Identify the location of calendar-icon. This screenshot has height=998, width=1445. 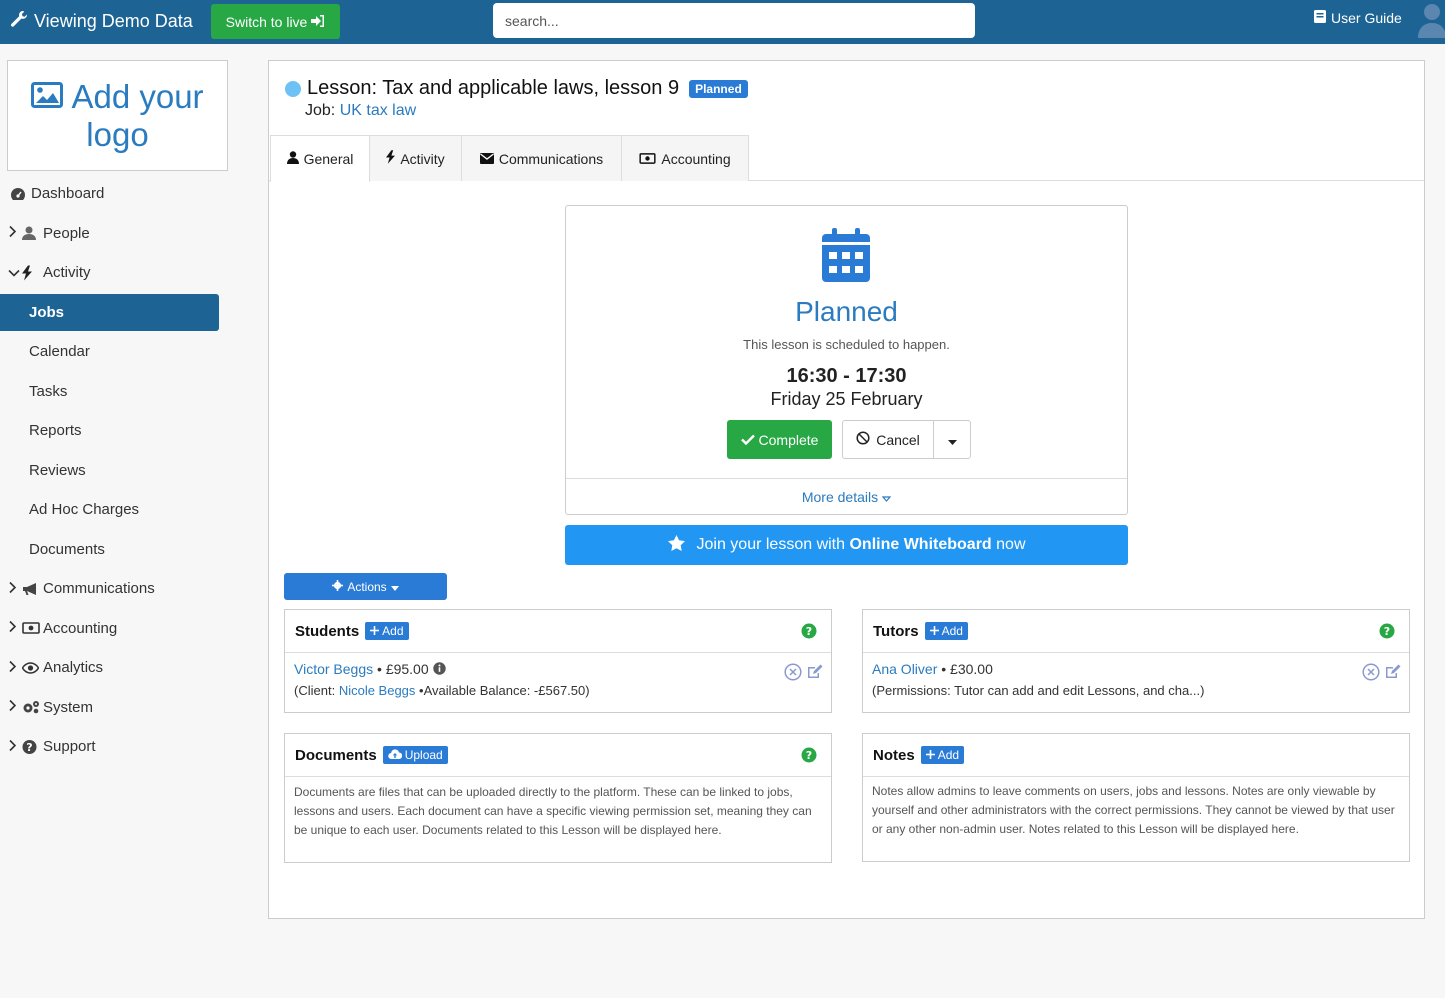
(846, 256).